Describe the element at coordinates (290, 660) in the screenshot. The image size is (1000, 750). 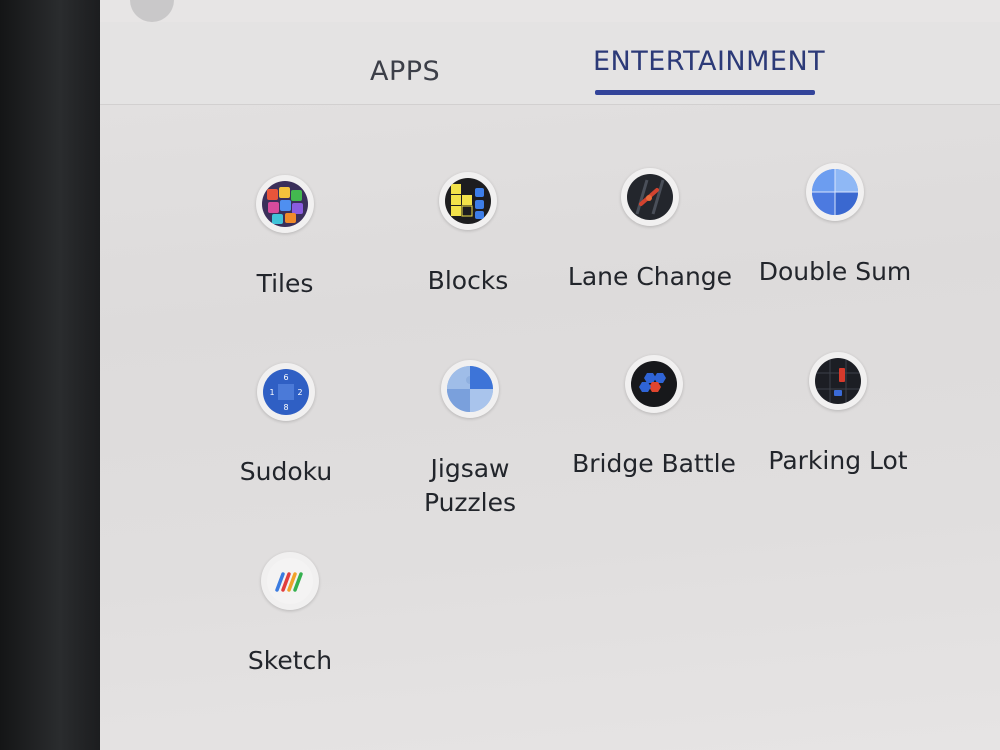
I see `app-label: Sketch` at that location.